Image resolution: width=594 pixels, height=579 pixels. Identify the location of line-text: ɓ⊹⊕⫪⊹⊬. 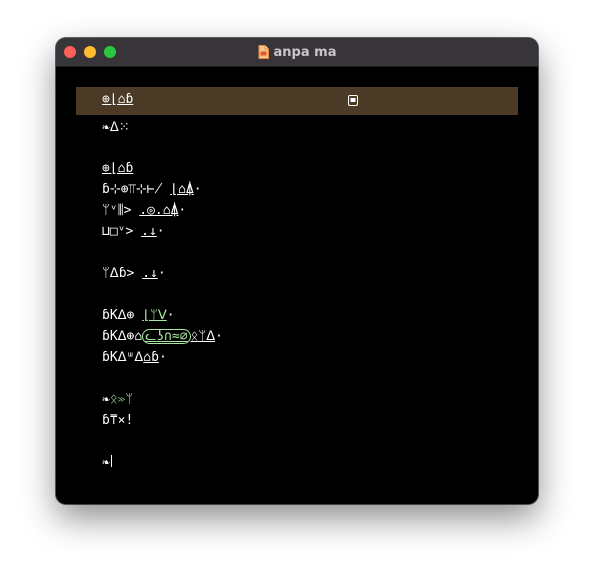
(136, 189).